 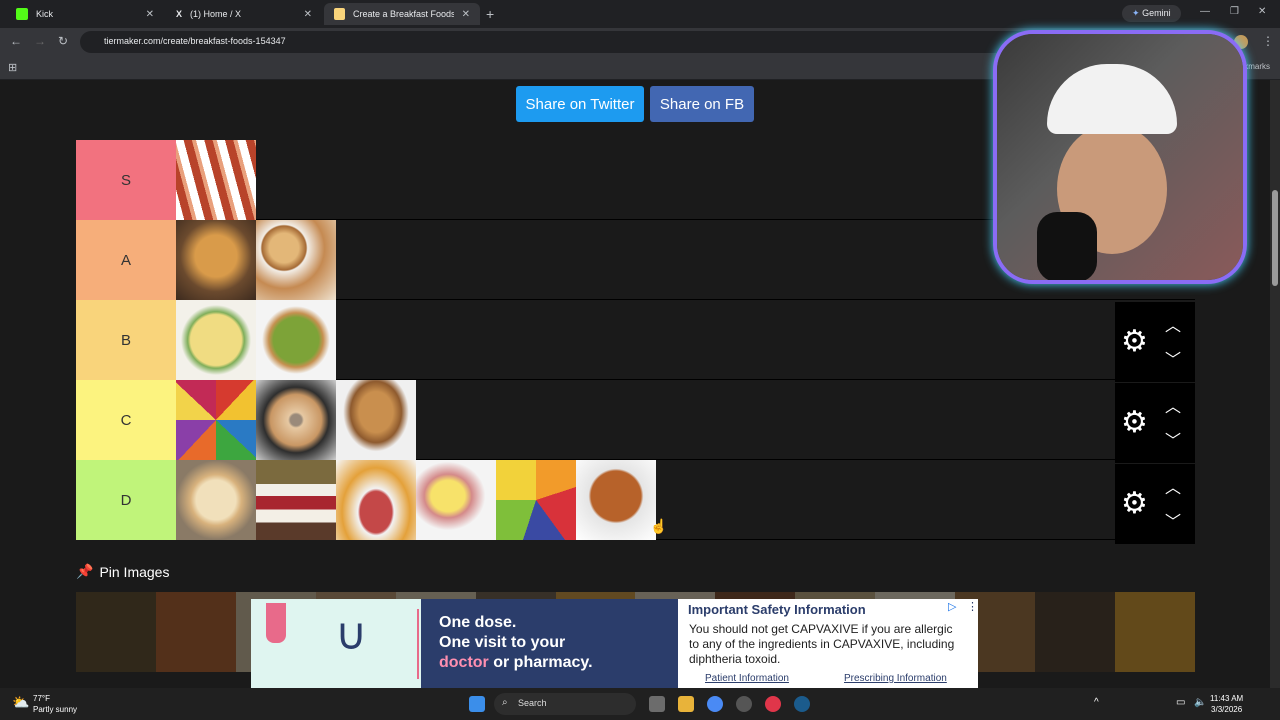 What do you see at coordinates (216, 500) in the screenshot?
I see `english-muffin-image` at bounding box center [216, 500].